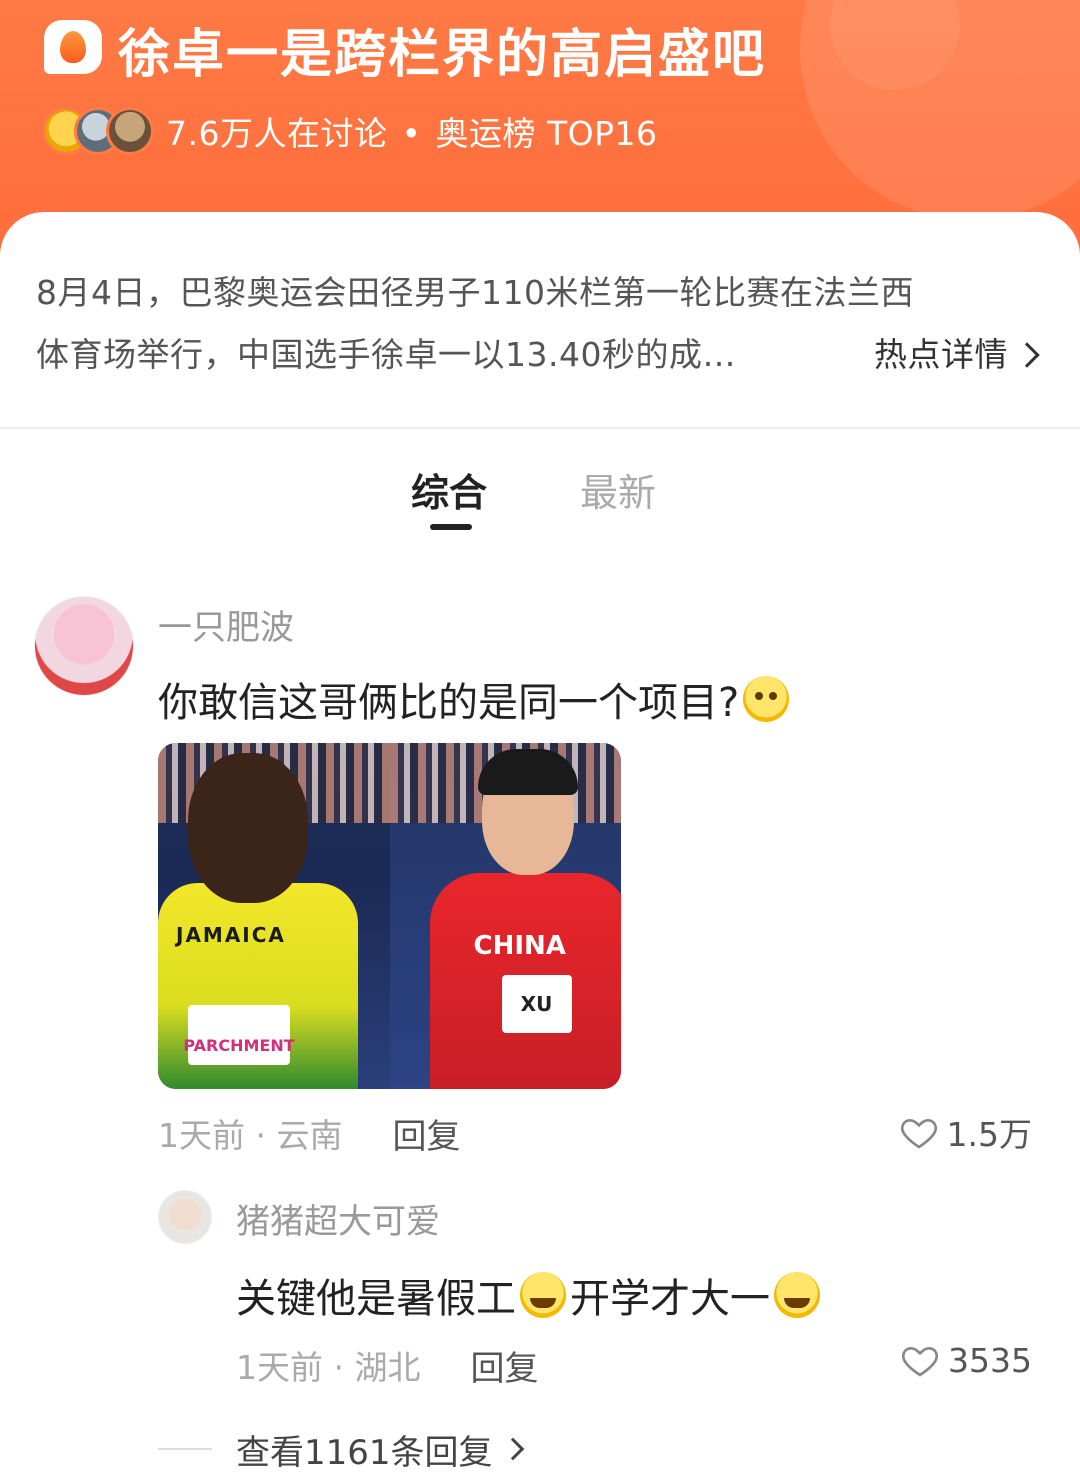  I want to click on comment-username: 一只肥波, so click(226, 624).